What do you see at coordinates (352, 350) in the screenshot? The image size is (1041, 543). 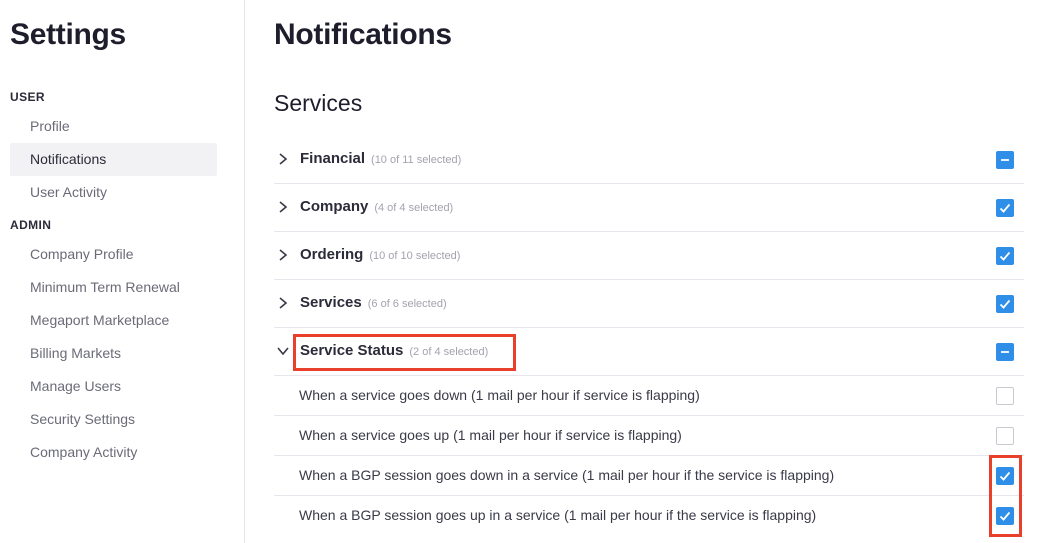 I see `category-name: Service Status` at bounding box center [352, 350].